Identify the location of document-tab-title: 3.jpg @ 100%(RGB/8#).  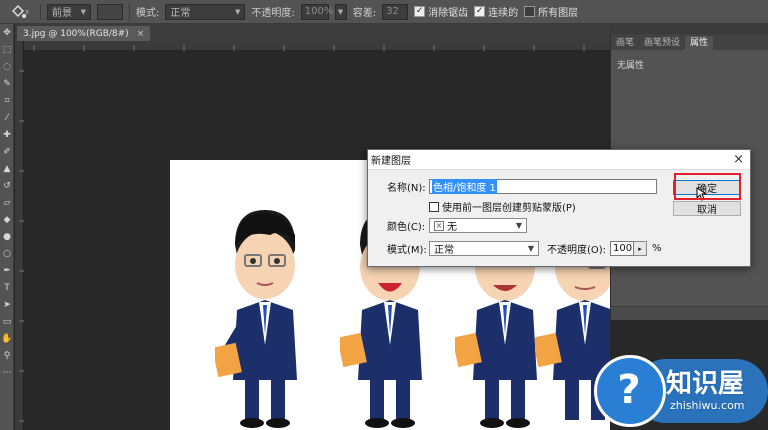
(76, 33).